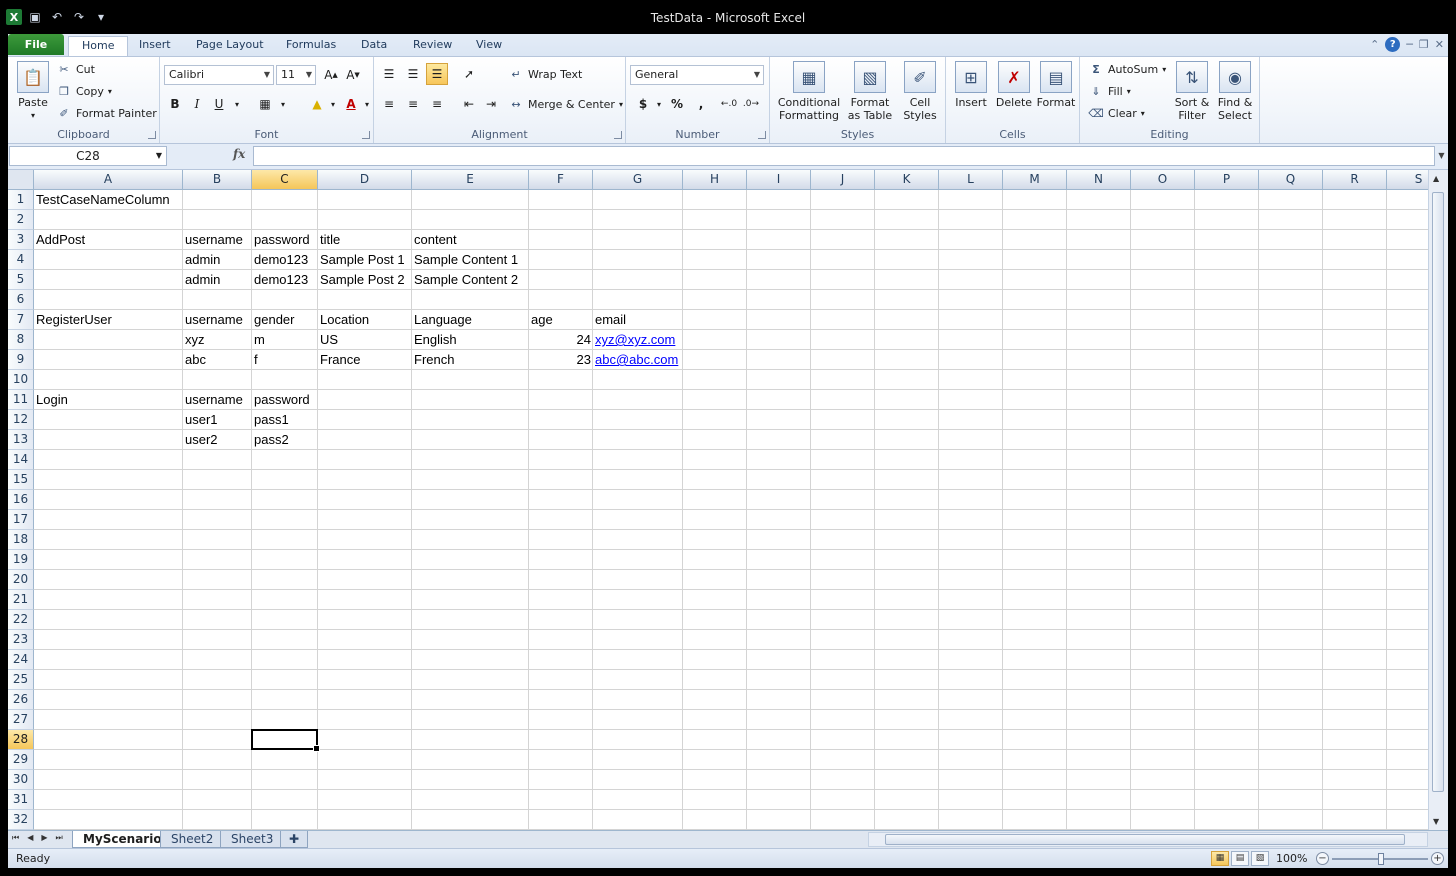  Describe the element at coordinates (843, 180) in the screenshot. I see `column-header-j: J` at that location.